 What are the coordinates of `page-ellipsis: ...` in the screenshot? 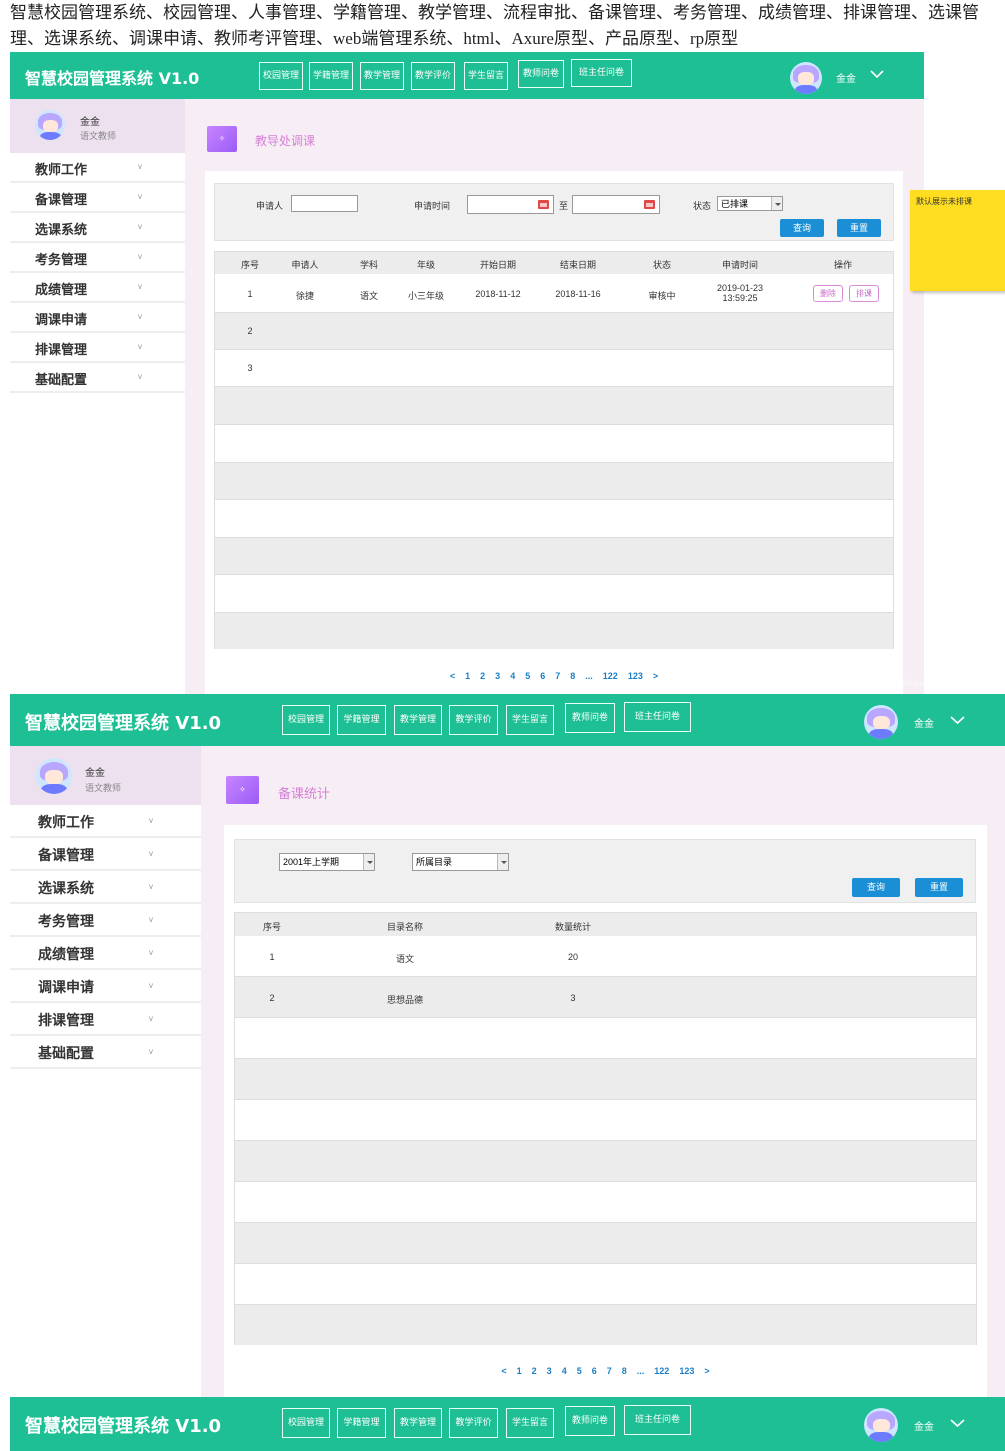 It's located at (589, 676).